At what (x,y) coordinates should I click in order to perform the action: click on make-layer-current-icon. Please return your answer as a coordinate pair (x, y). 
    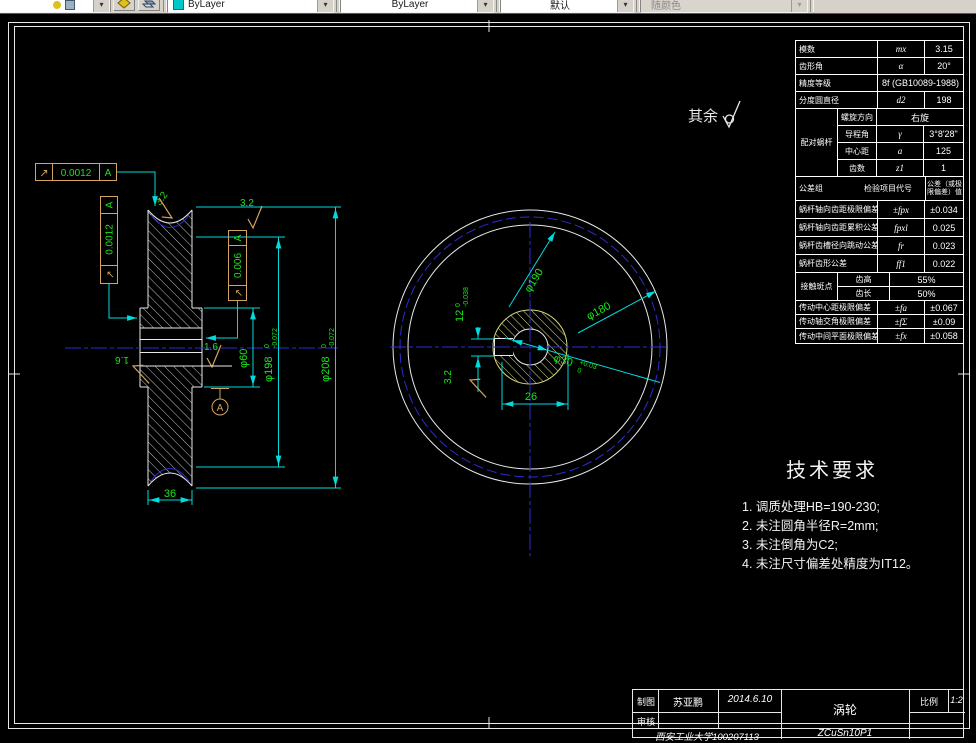
    Looking at the image, I should click on (124, 4).